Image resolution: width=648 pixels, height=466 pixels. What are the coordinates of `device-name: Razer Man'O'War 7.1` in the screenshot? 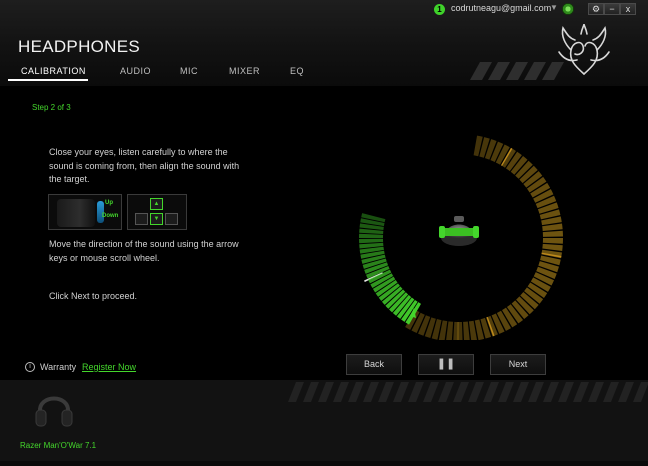 It's located at (58, 445).